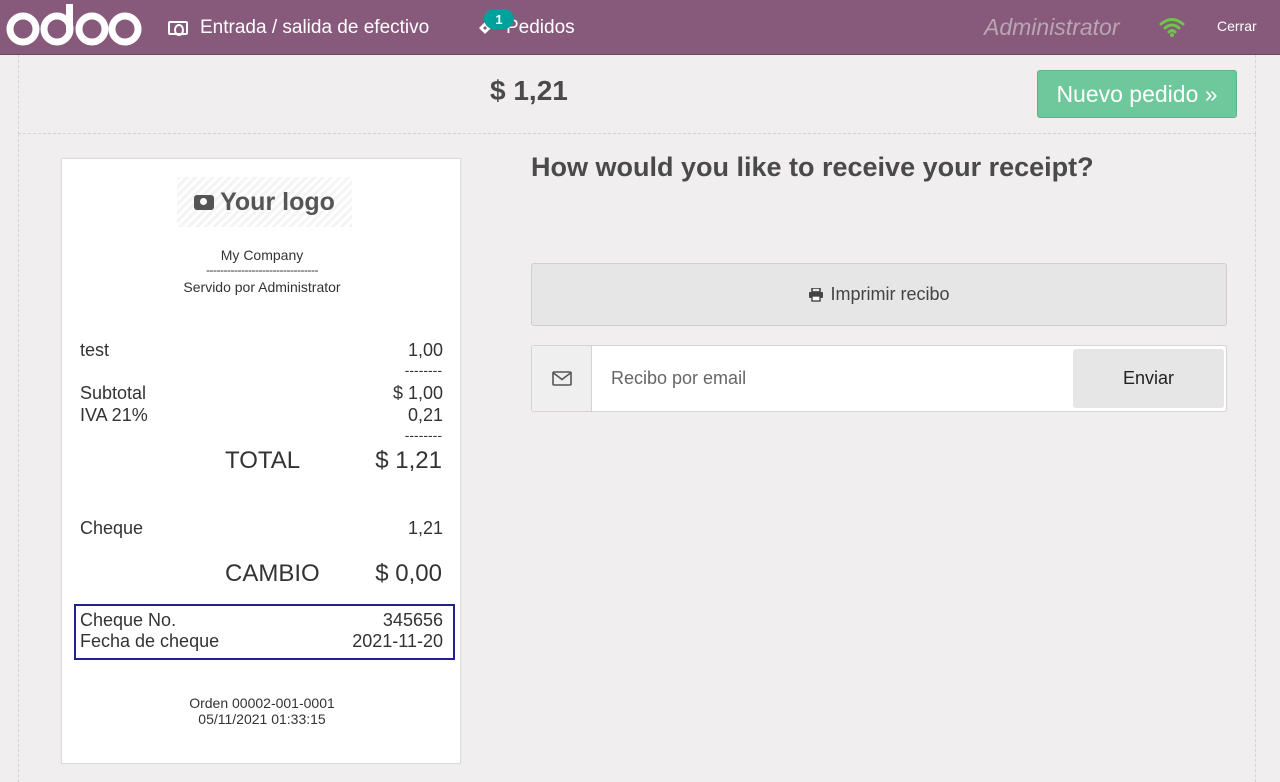 Image resolution: width=1280 pixels, height=782 pixels. Describe the element at coordinates (1237, 26) in the screenshot. I see `close-button: Cerrar` at that location.